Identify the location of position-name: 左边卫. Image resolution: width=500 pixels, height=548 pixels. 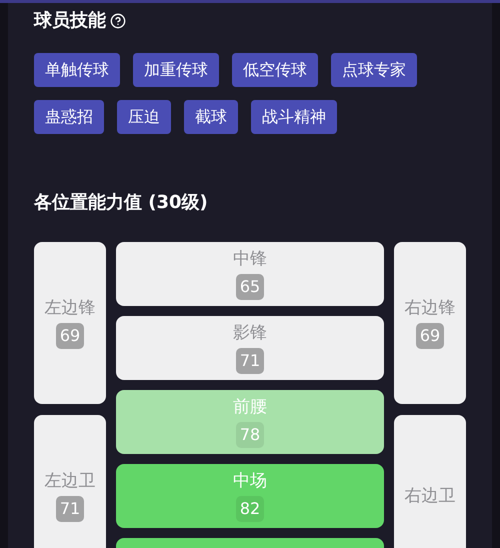
(70, 481).